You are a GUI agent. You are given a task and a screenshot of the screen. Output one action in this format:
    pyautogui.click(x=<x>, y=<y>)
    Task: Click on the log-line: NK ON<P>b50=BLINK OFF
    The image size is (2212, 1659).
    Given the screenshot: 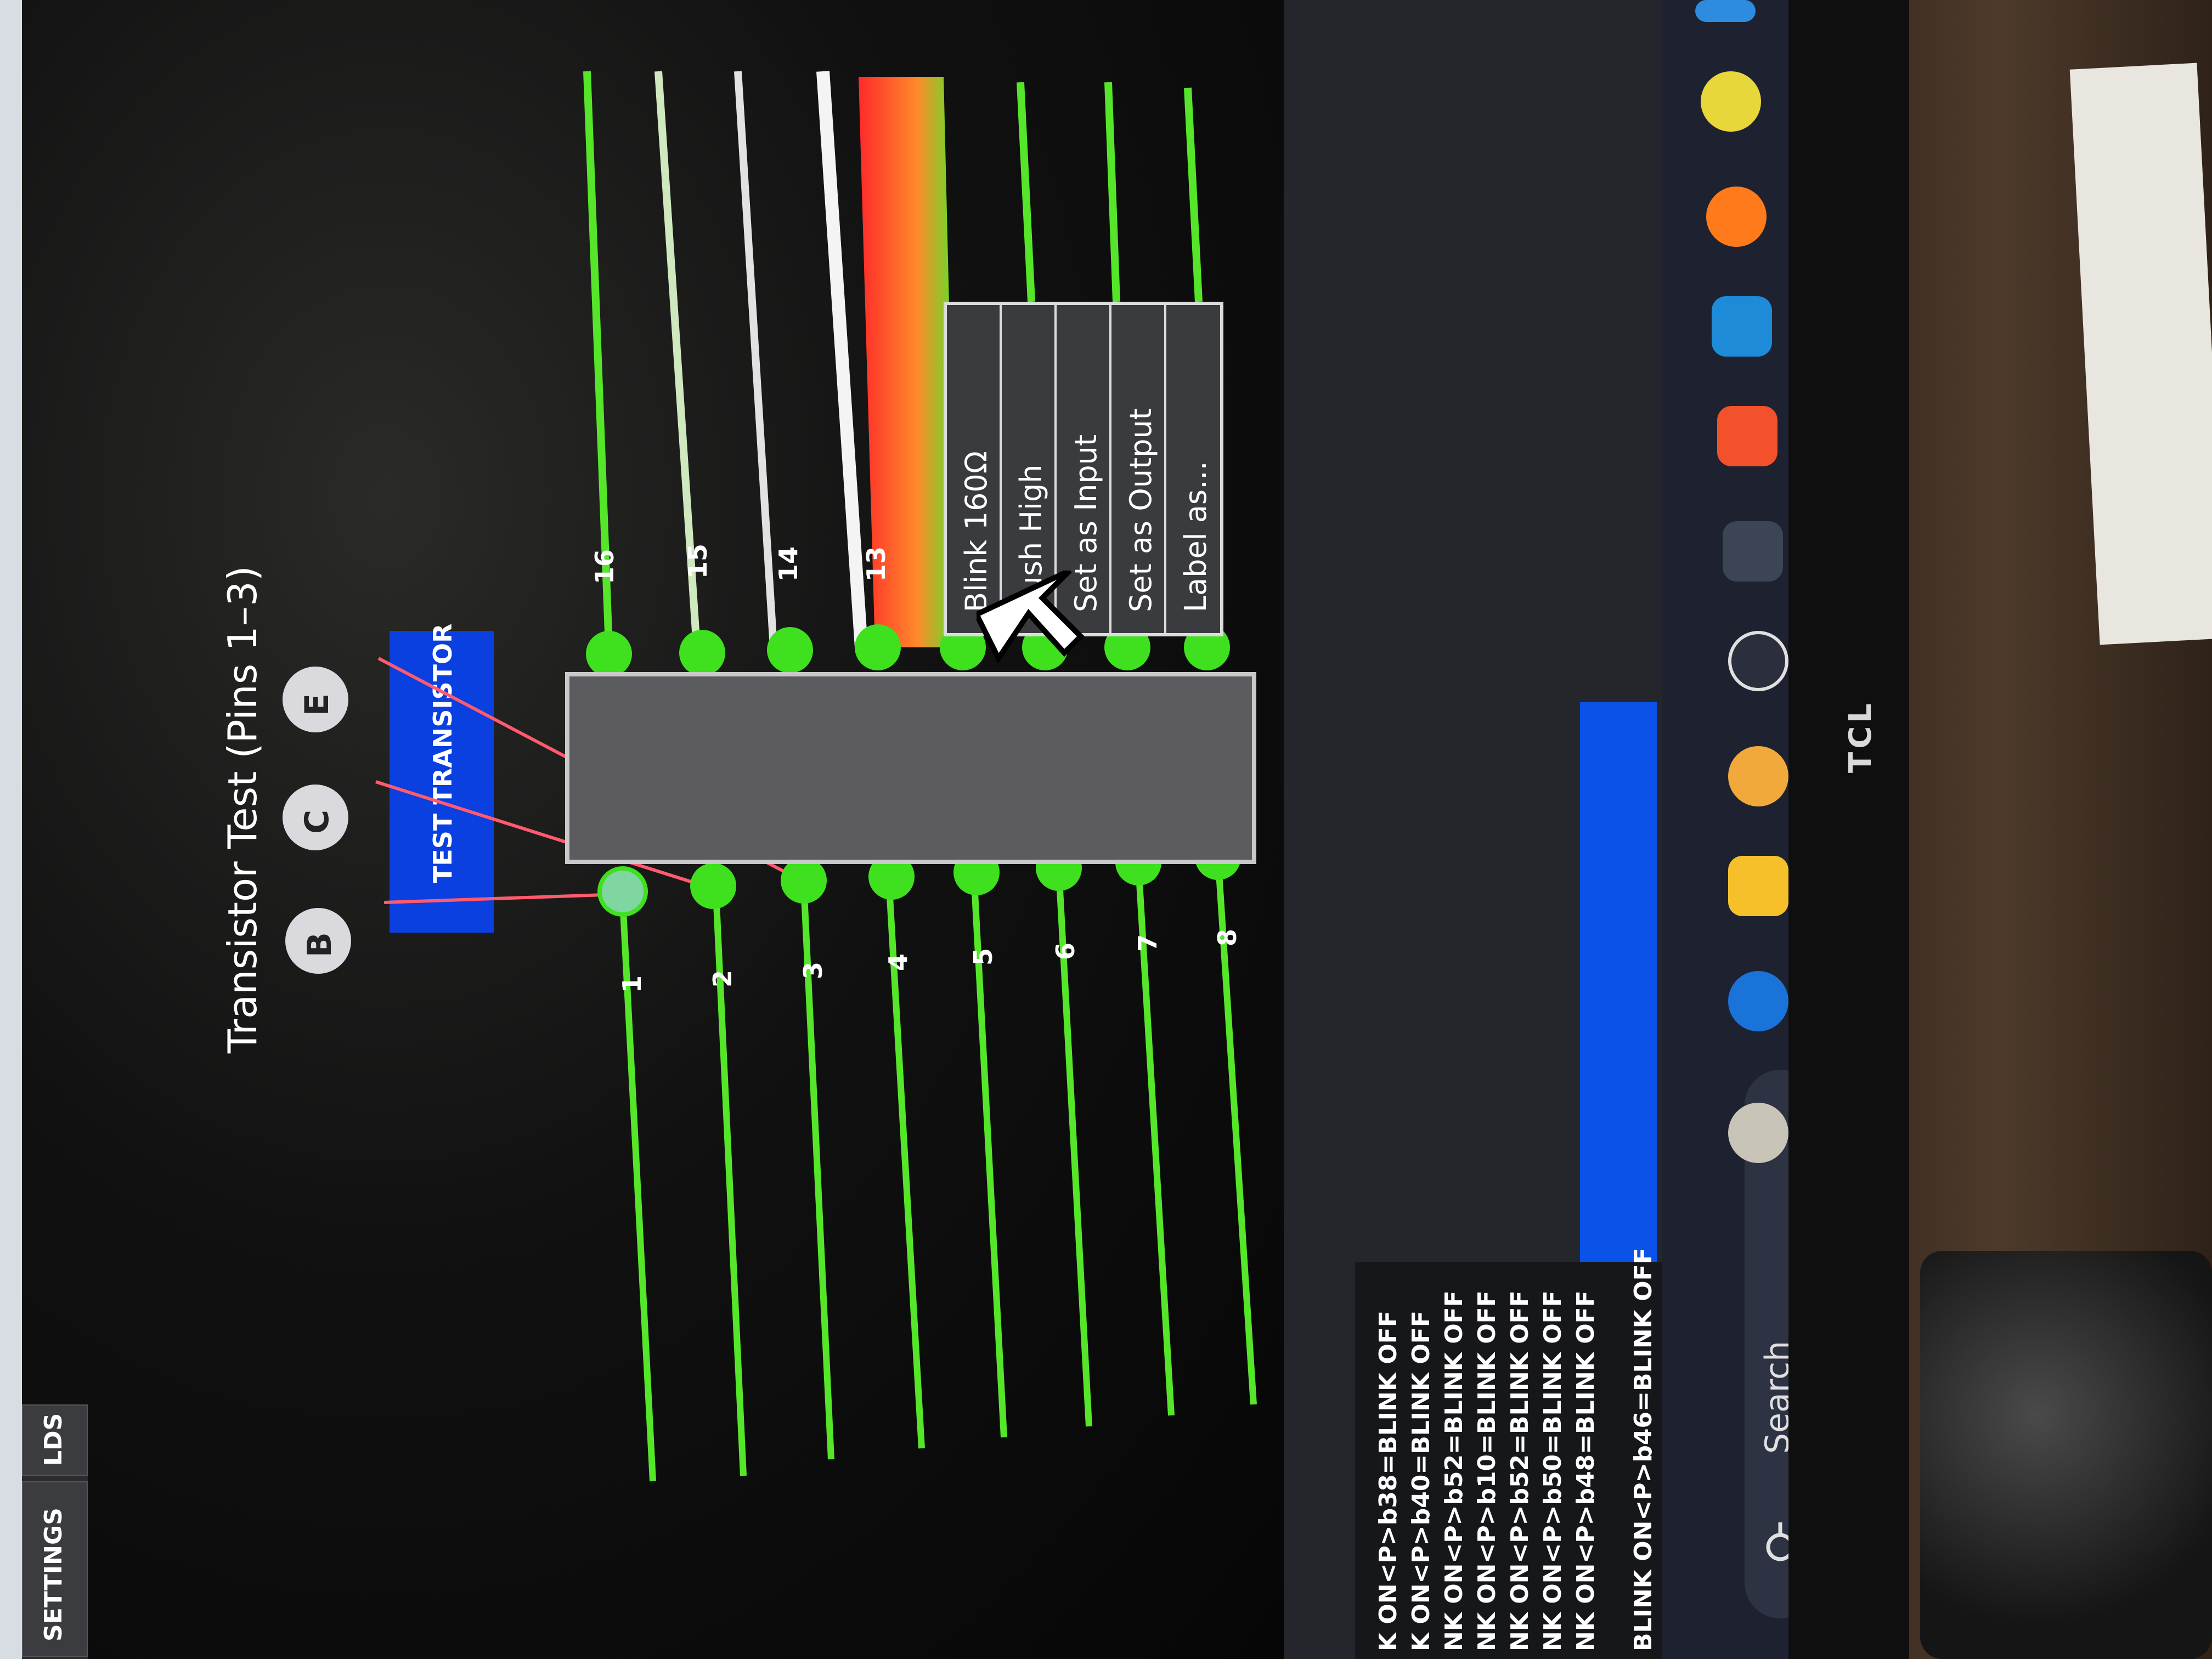 What is the action you would take?
    pyautogui.click(x=1553, y=1470)
    